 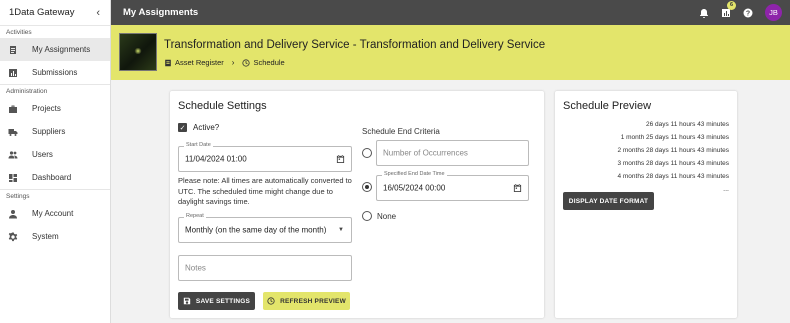 What do you see at coordinates (401, 131) in the screenshot?
I see `end-criteria-title: Schedule End Criteria` at bounding box center [401, 131].